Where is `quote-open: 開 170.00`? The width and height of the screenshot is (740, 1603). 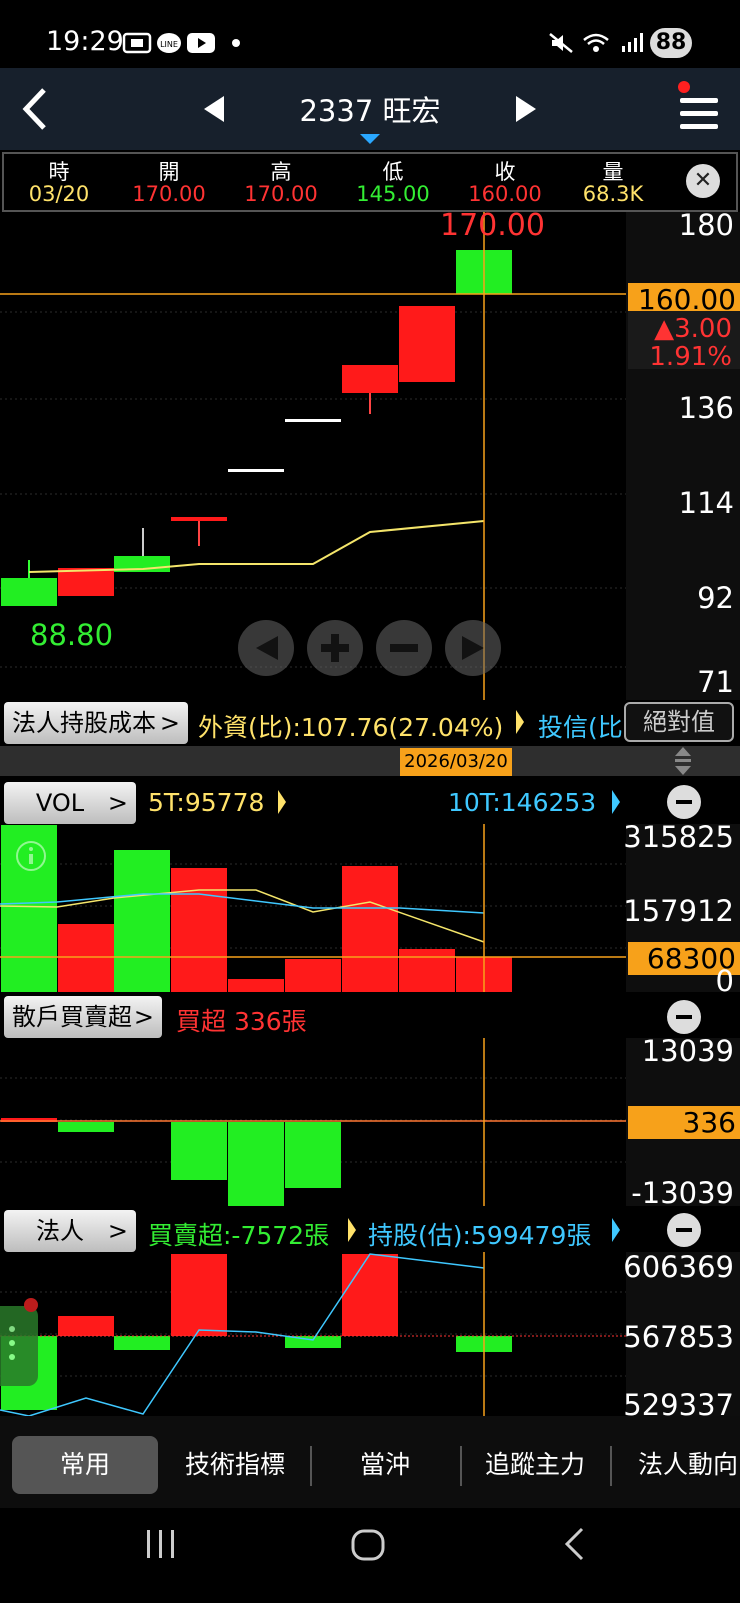 quote-open: 開 170.00 is located at coordinates (169, 183).